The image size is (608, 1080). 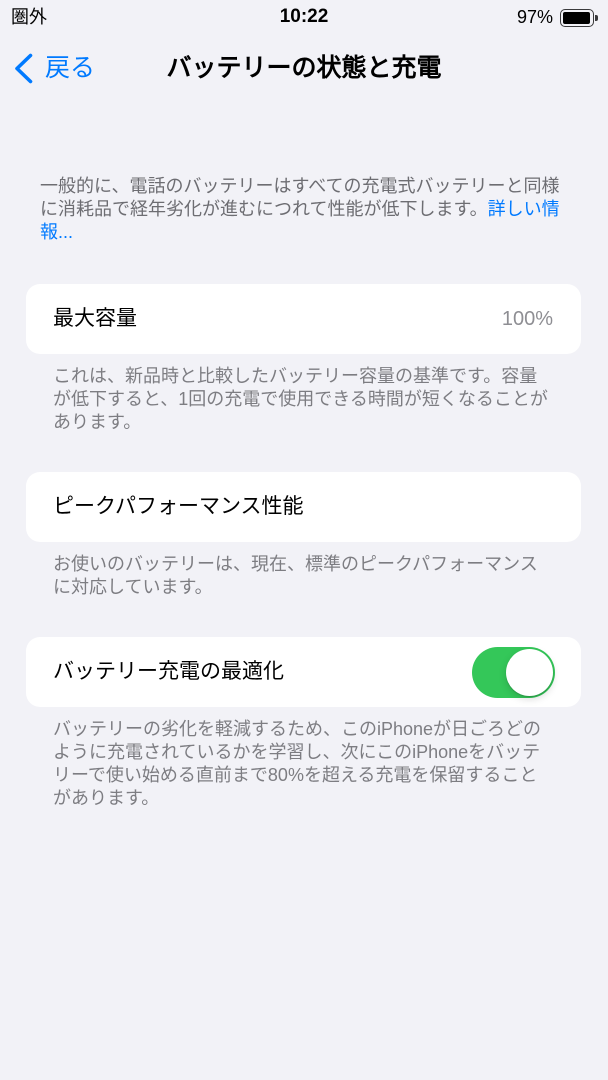 What do you see at coordinates (303, 672) in the screenshot?
I see `optimized-charging-row: バッテリー充電の最適化` at bounding box center [303, 672].